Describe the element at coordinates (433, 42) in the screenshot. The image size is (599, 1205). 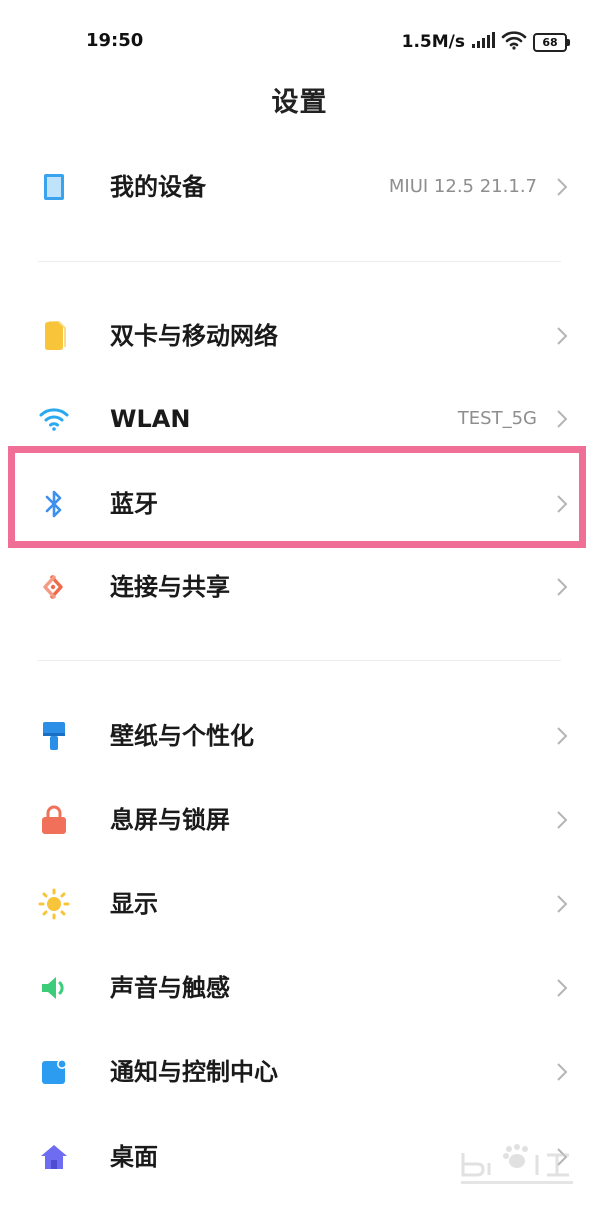
I see `network-speed: 1.5M/s` at that location.